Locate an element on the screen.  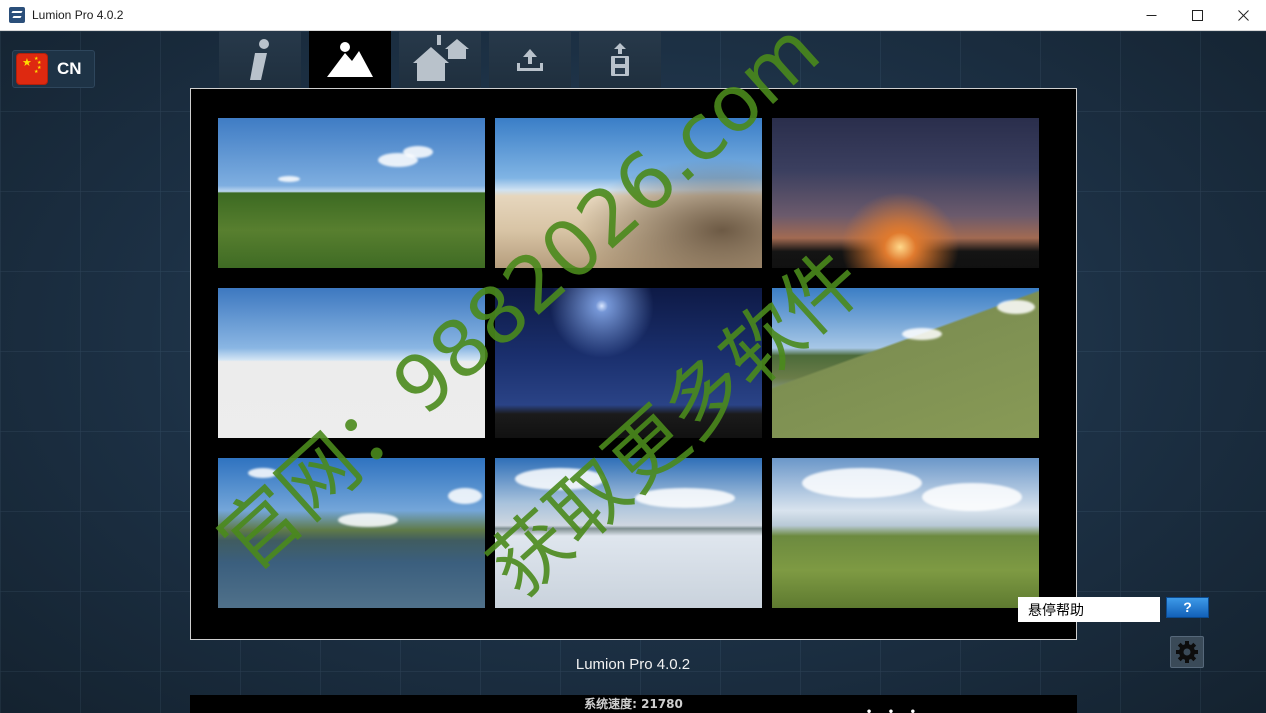
hover-help-label: 悬停帮助 is located at coordinates (1089, 609).